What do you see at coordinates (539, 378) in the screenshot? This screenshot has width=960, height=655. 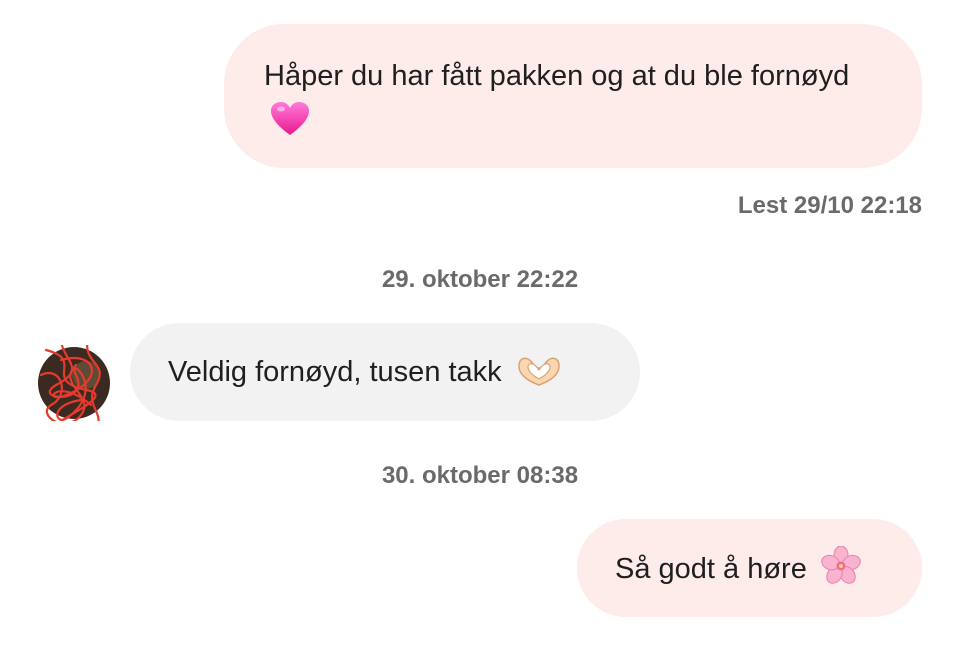 I see `heart-hands-icon` at bounding box center [539, 378].